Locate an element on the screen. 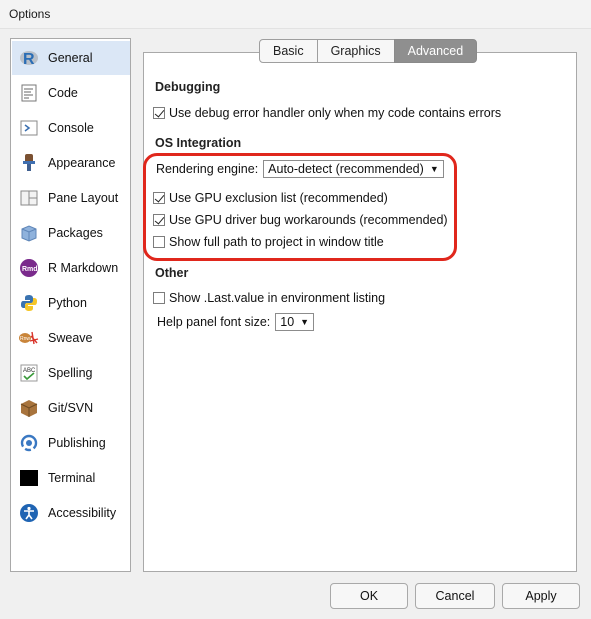 The image size is (591, 619). sidebar-item-label: Packages is located at coordinates (75, 233).